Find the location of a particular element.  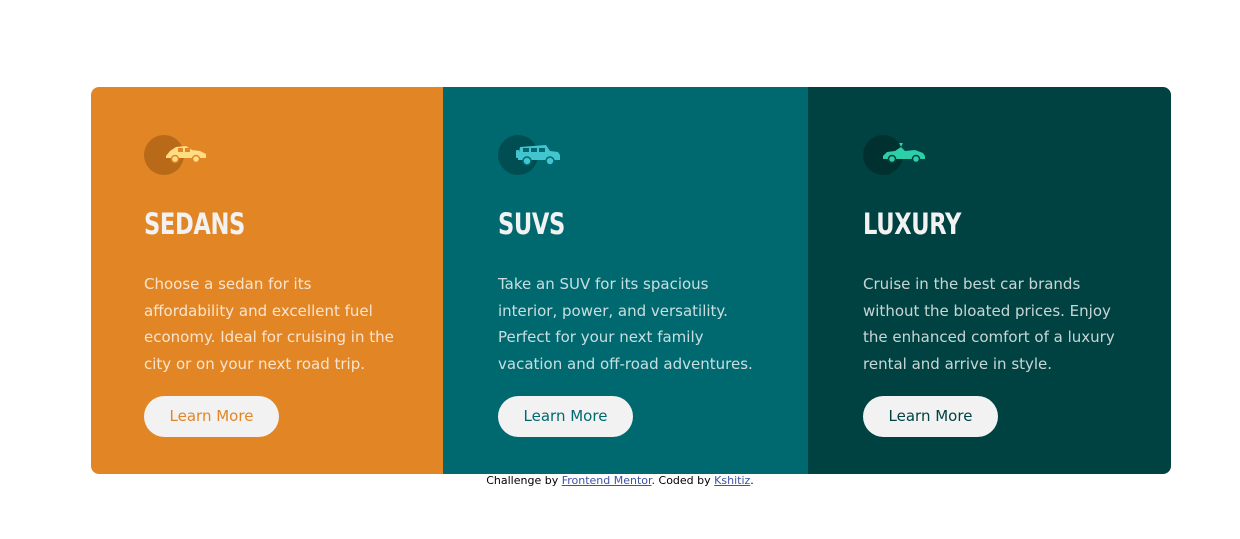

luxury-car-icon is located at coordinates (904, 153).